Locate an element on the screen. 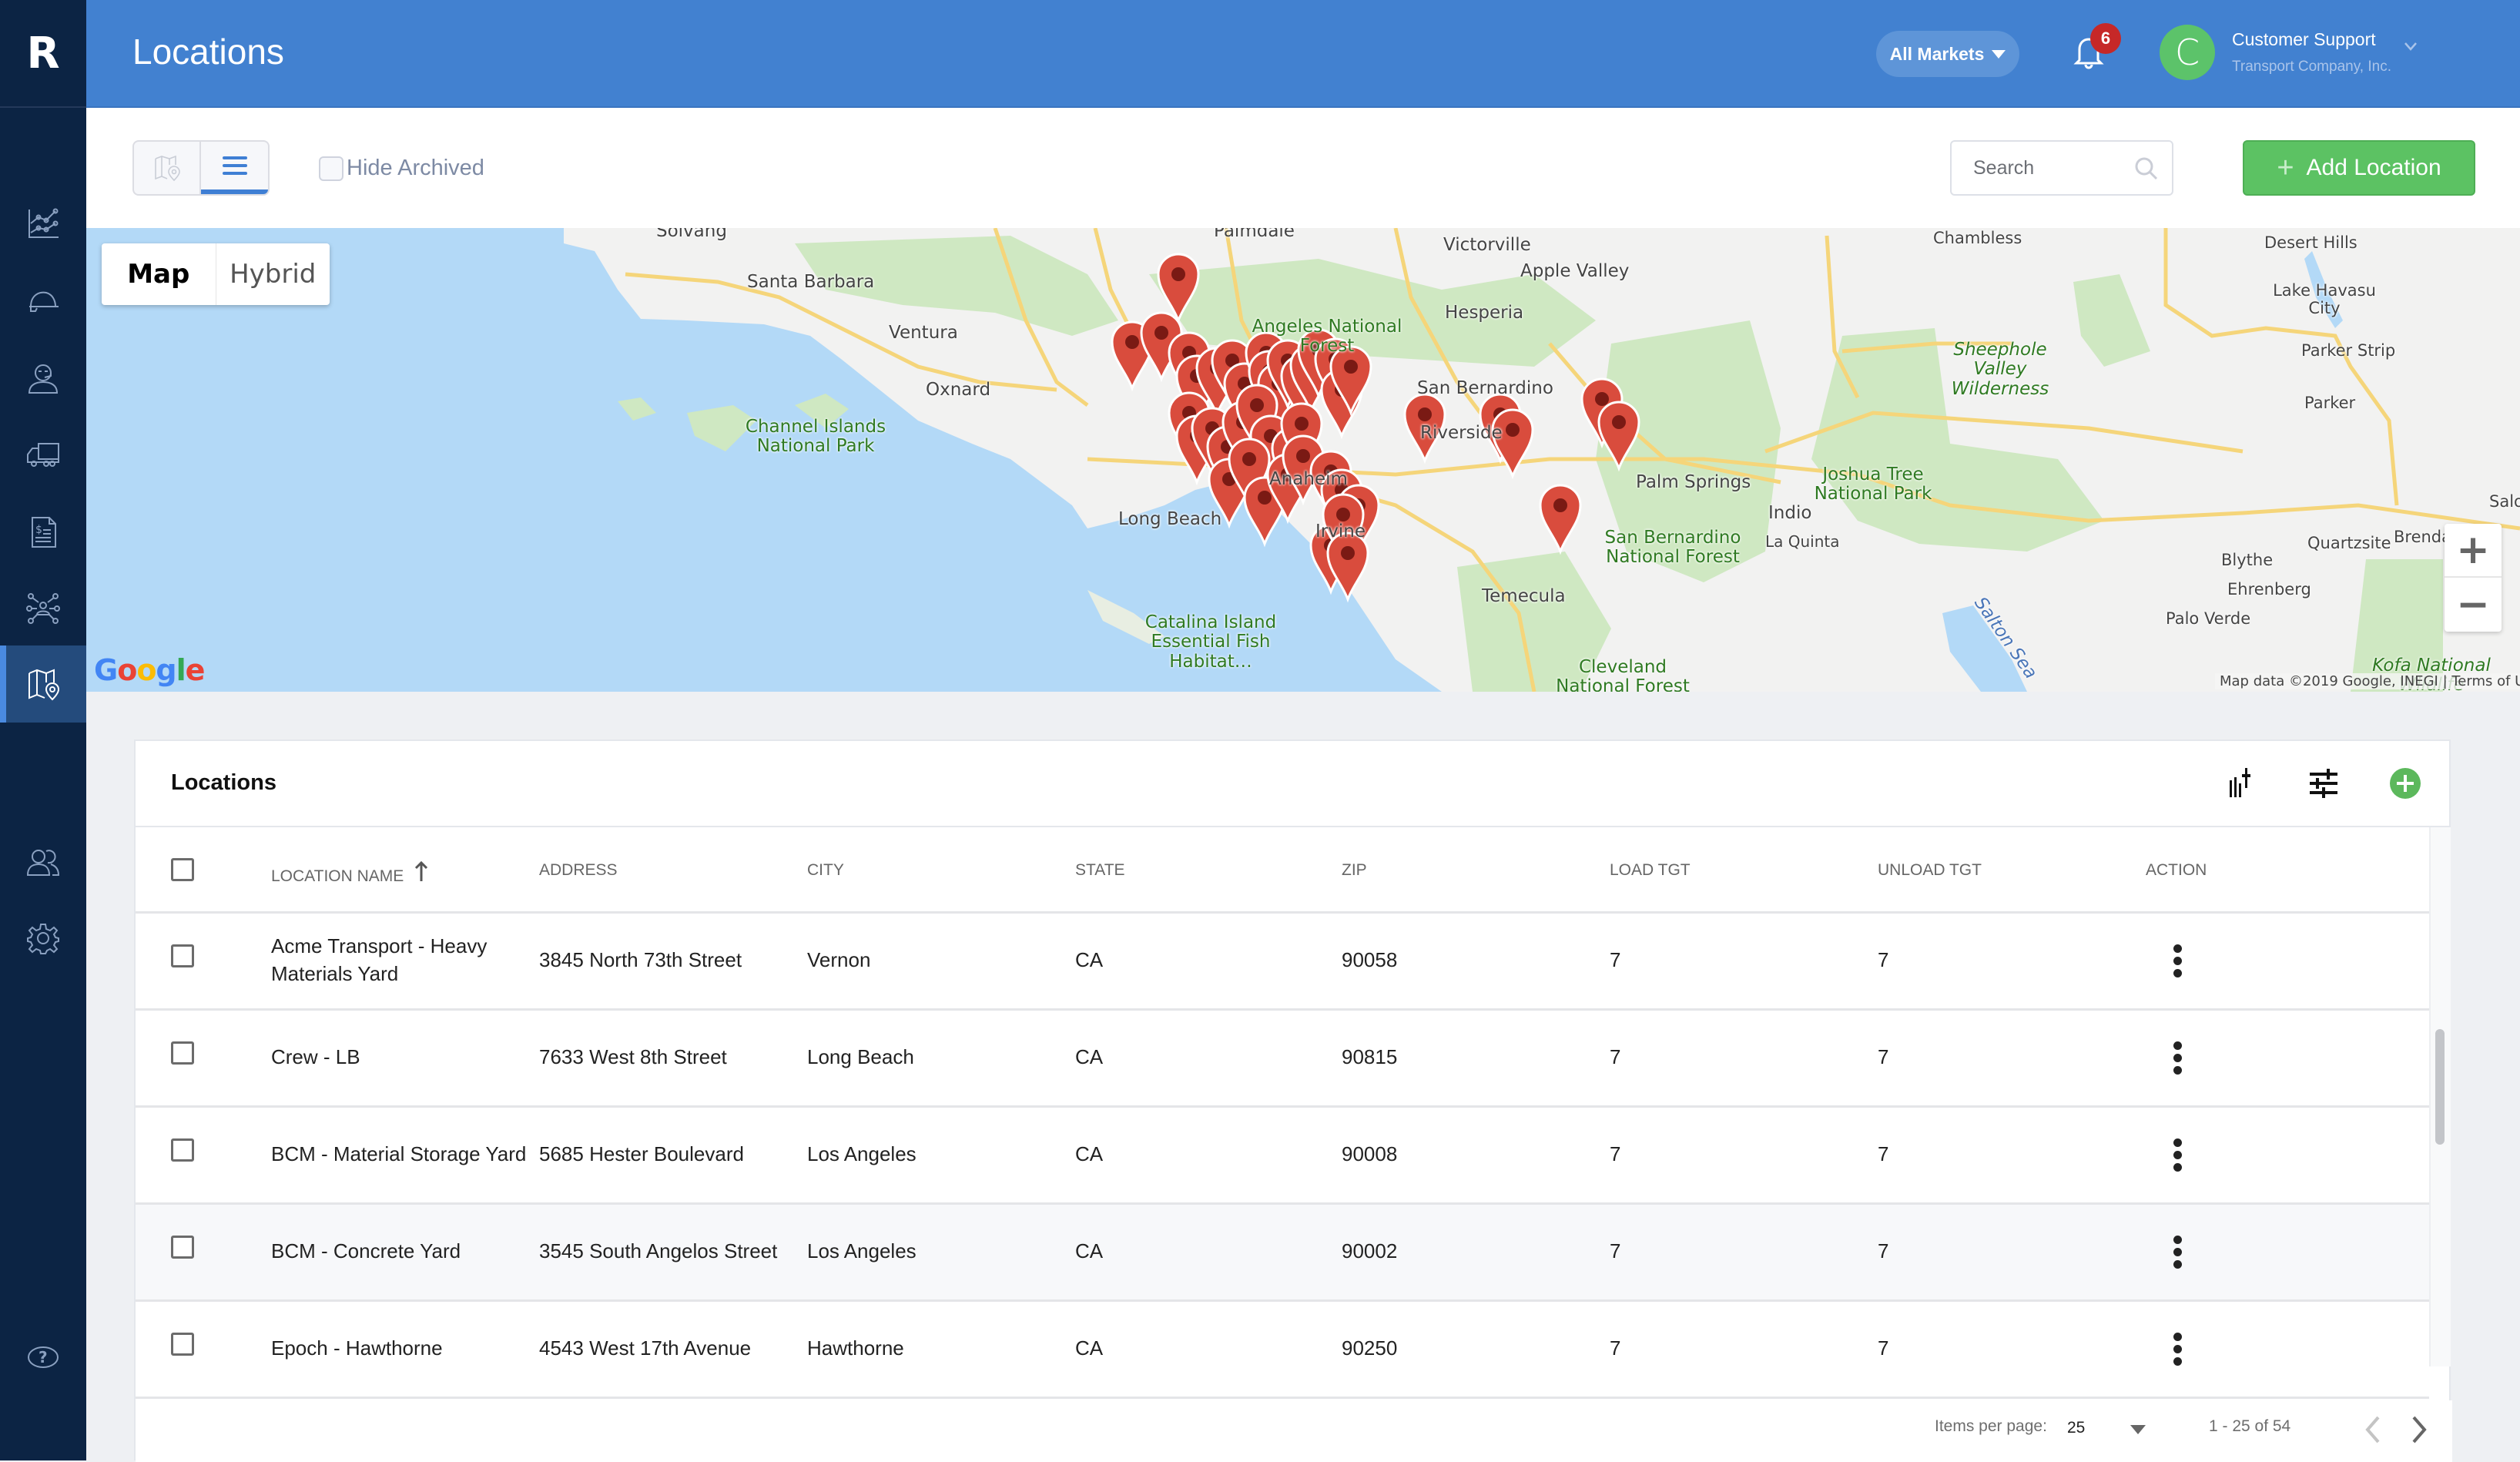  map-label: La Quinta is located at coordinates (1803, 541).